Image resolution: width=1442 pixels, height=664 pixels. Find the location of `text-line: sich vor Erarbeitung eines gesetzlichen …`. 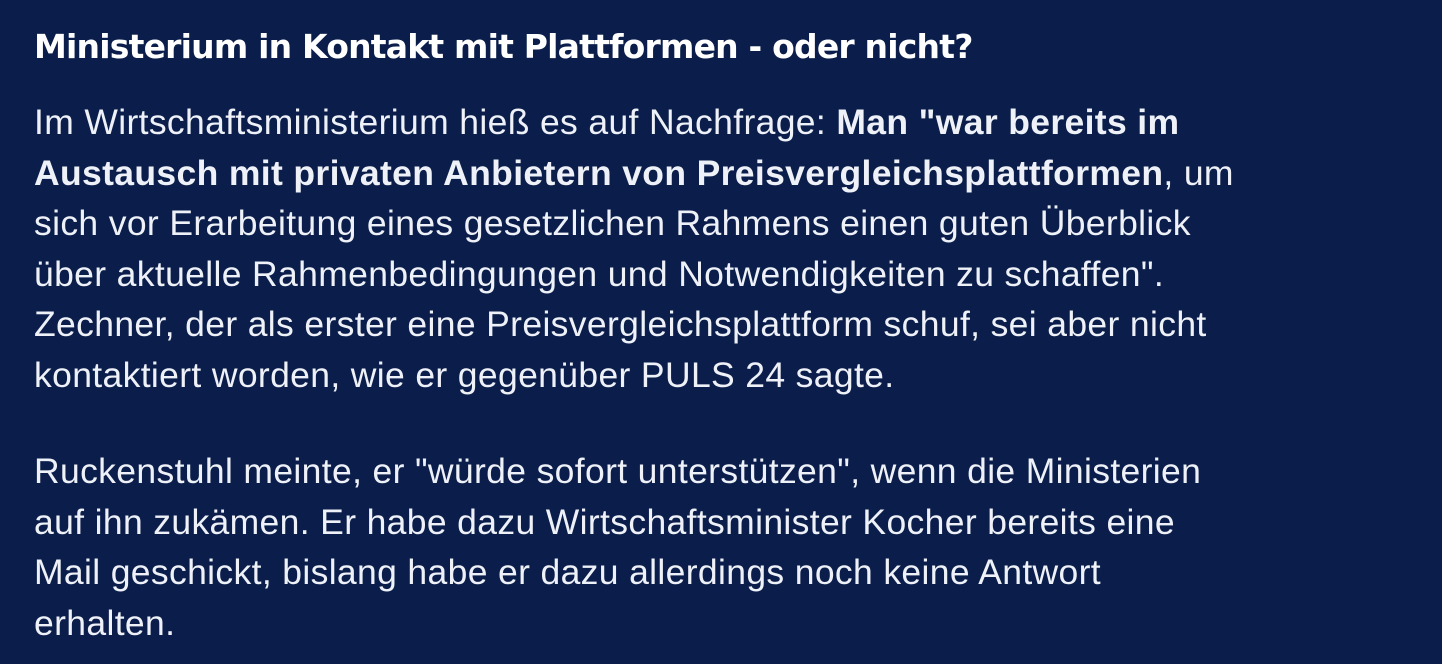

text-line: sich vor Erarbeitung eines gesetzlichen … is located at coordinates (612, 223).